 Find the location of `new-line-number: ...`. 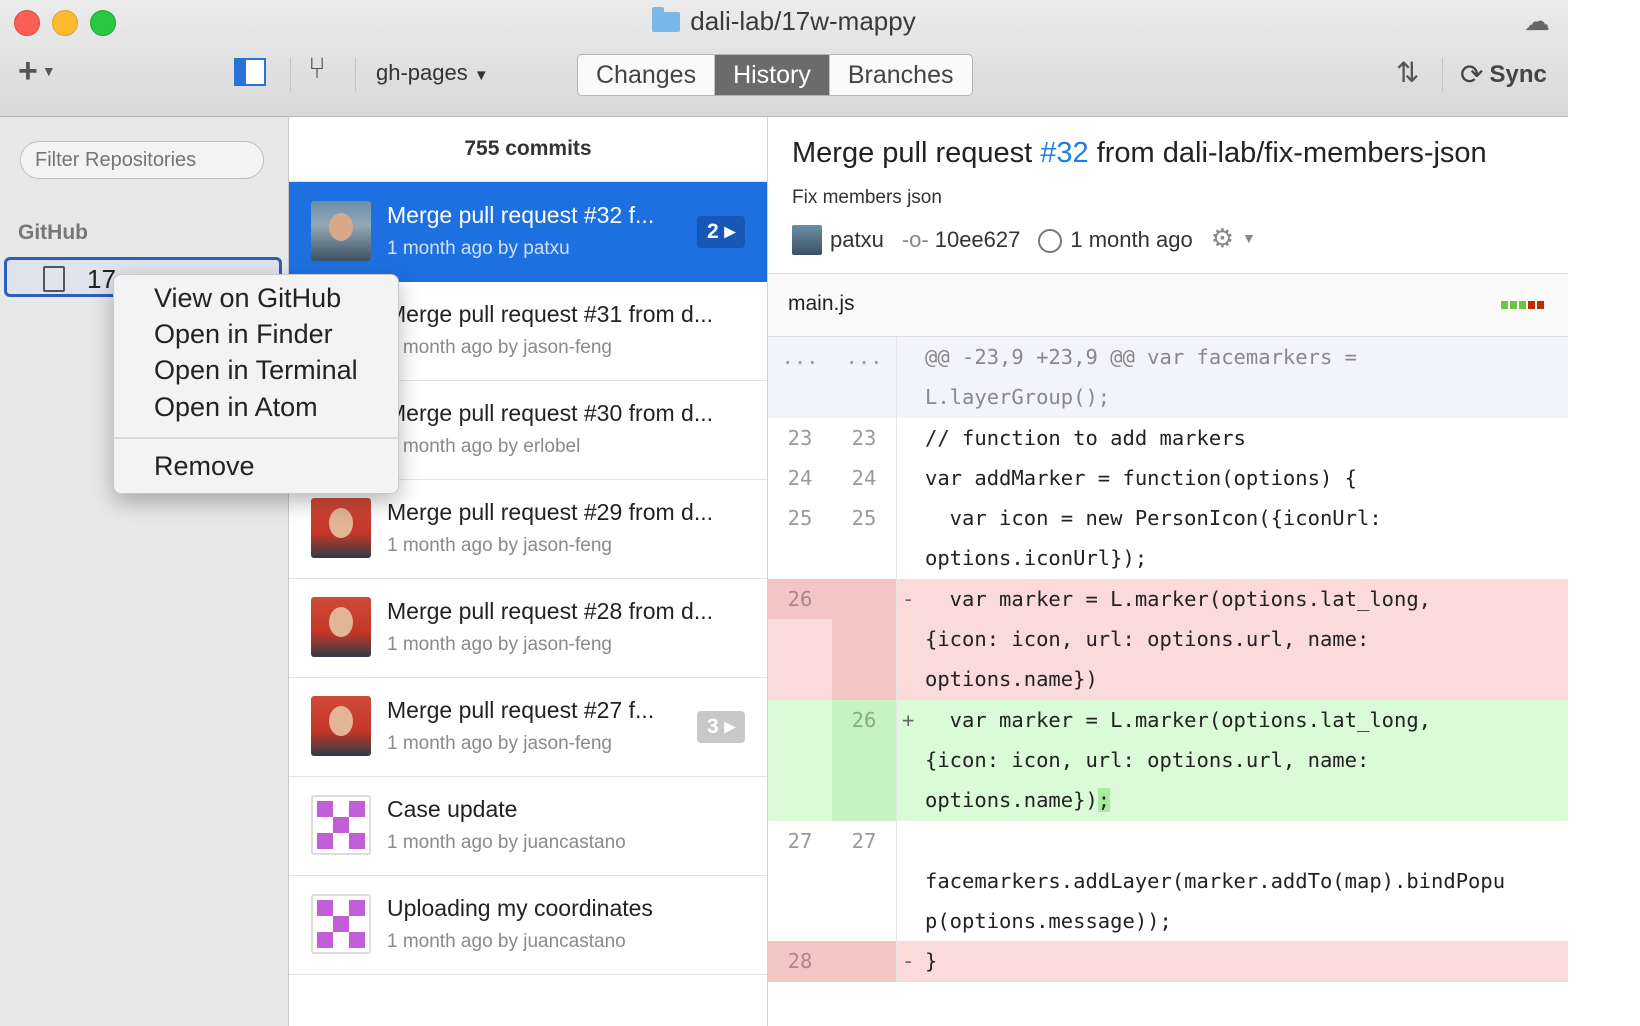

new-line-number: ... is located at coordinates (864, 357).